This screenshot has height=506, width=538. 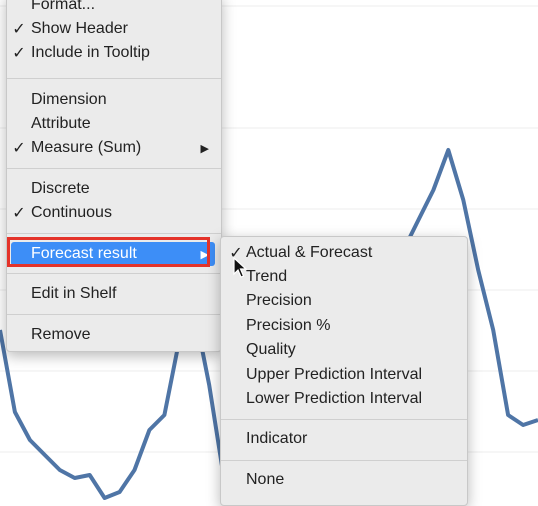 What do you see at coordinates (344, 301) in the screenshot?
I see `submenu-item-precision: Precision` at bounding box center [344, 301].